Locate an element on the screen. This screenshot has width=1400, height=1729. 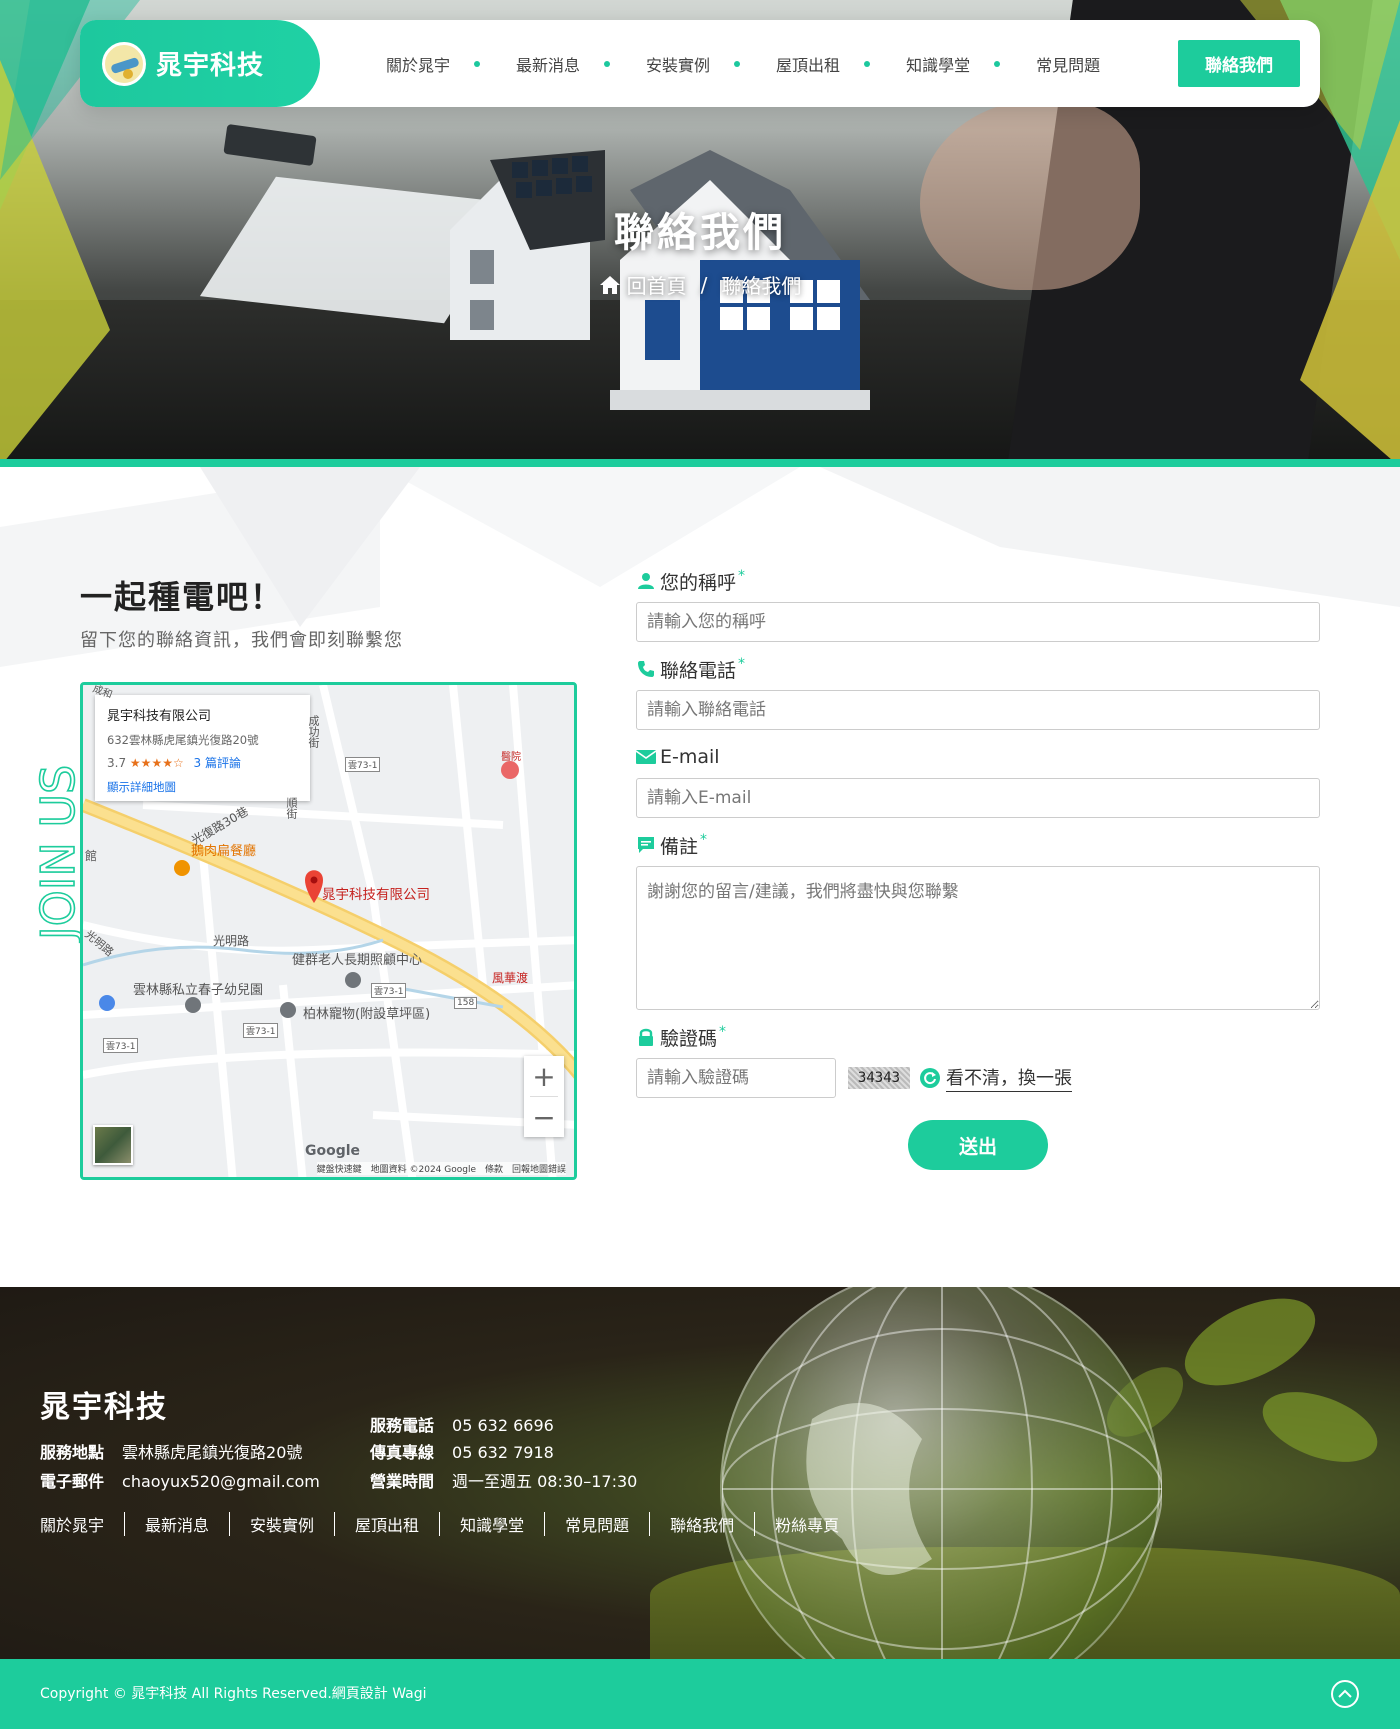
footer-link-faq: 常見問題 is located at coordinates (597, 1524).